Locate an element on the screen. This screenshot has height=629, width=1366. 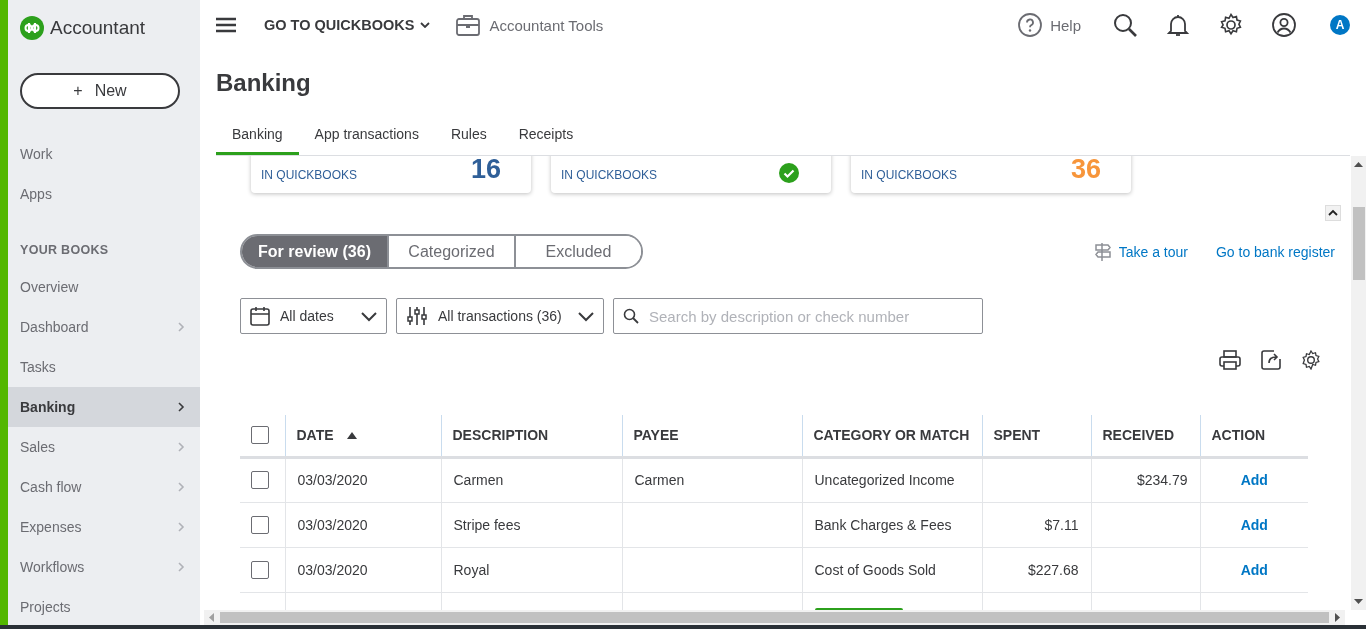
signpost-icon is located at coordinates (1102, 251).